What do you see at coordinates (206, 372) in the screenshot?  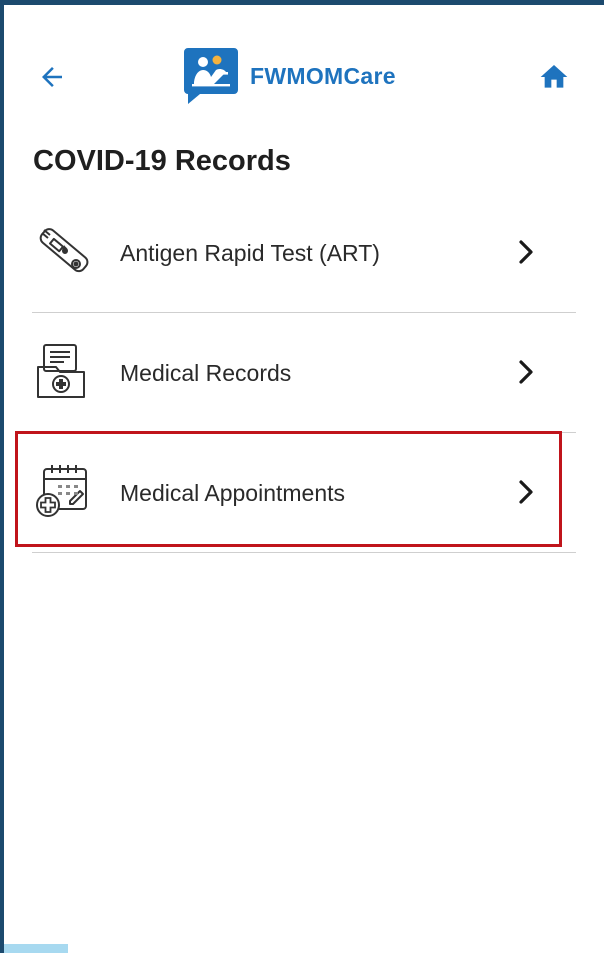 I see `list-item-label: Medical Records` at bounding box center [206, 372].